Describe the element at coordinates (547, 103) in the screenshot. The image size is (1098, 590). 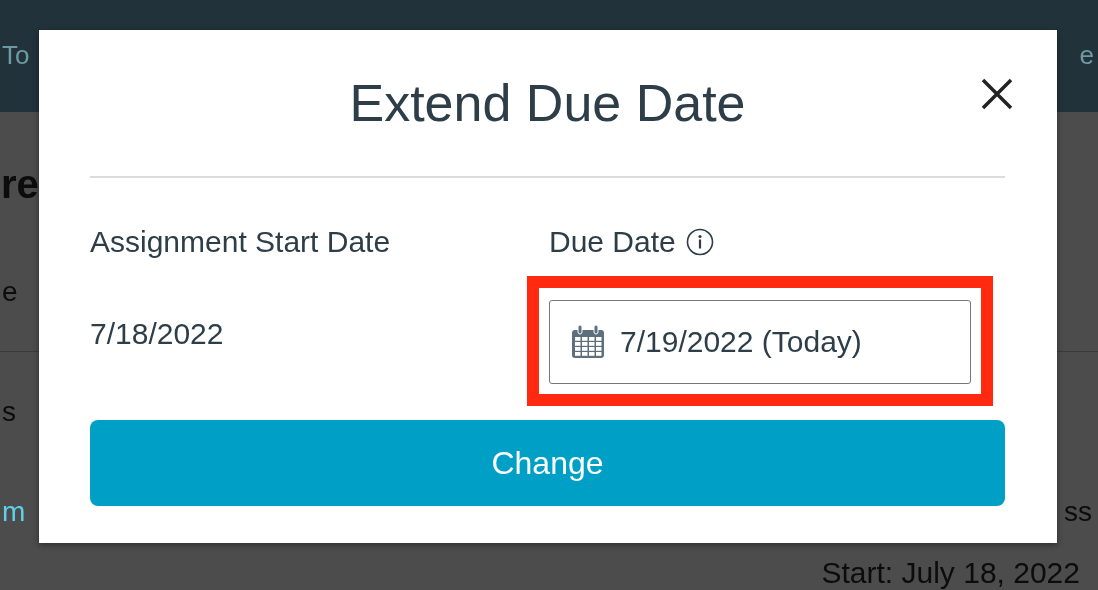
I see `dialog-title: Extend Due Date` at that location.